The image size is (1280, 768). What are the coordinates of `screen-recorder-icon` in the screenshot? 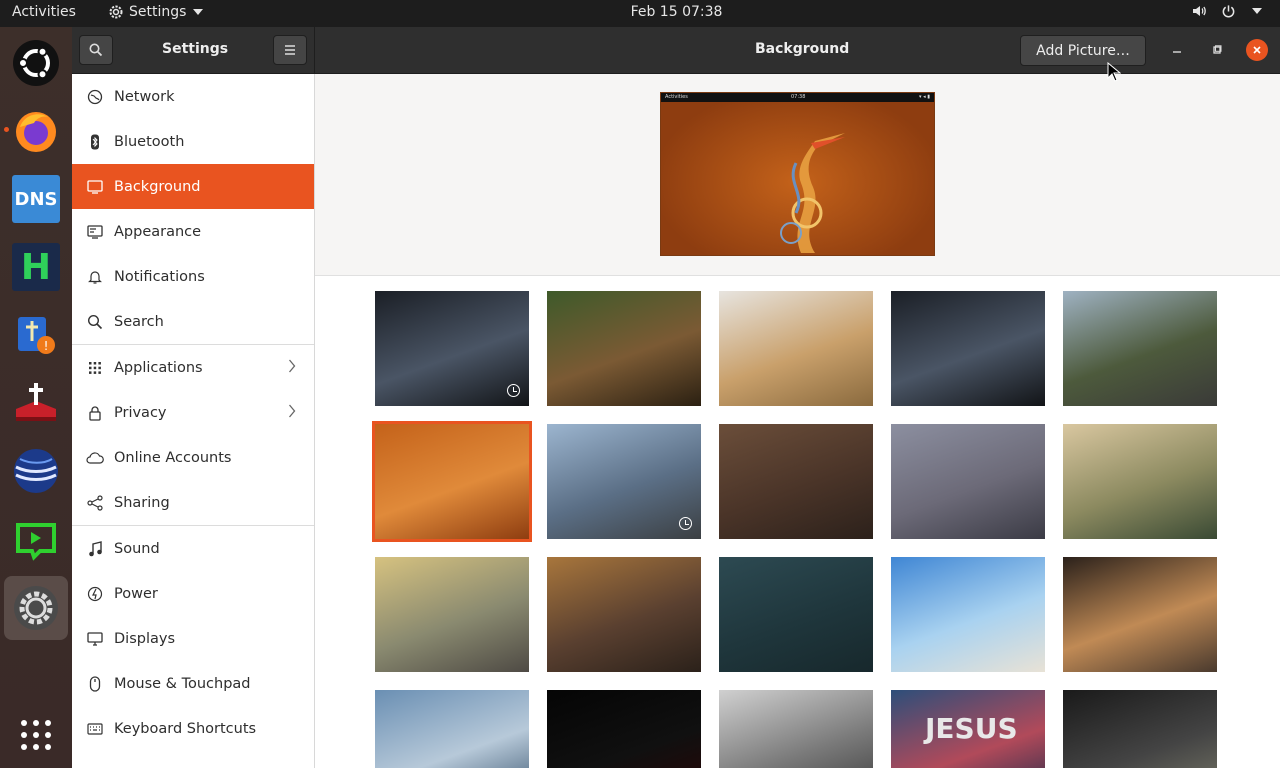 It's located at (36, 539).